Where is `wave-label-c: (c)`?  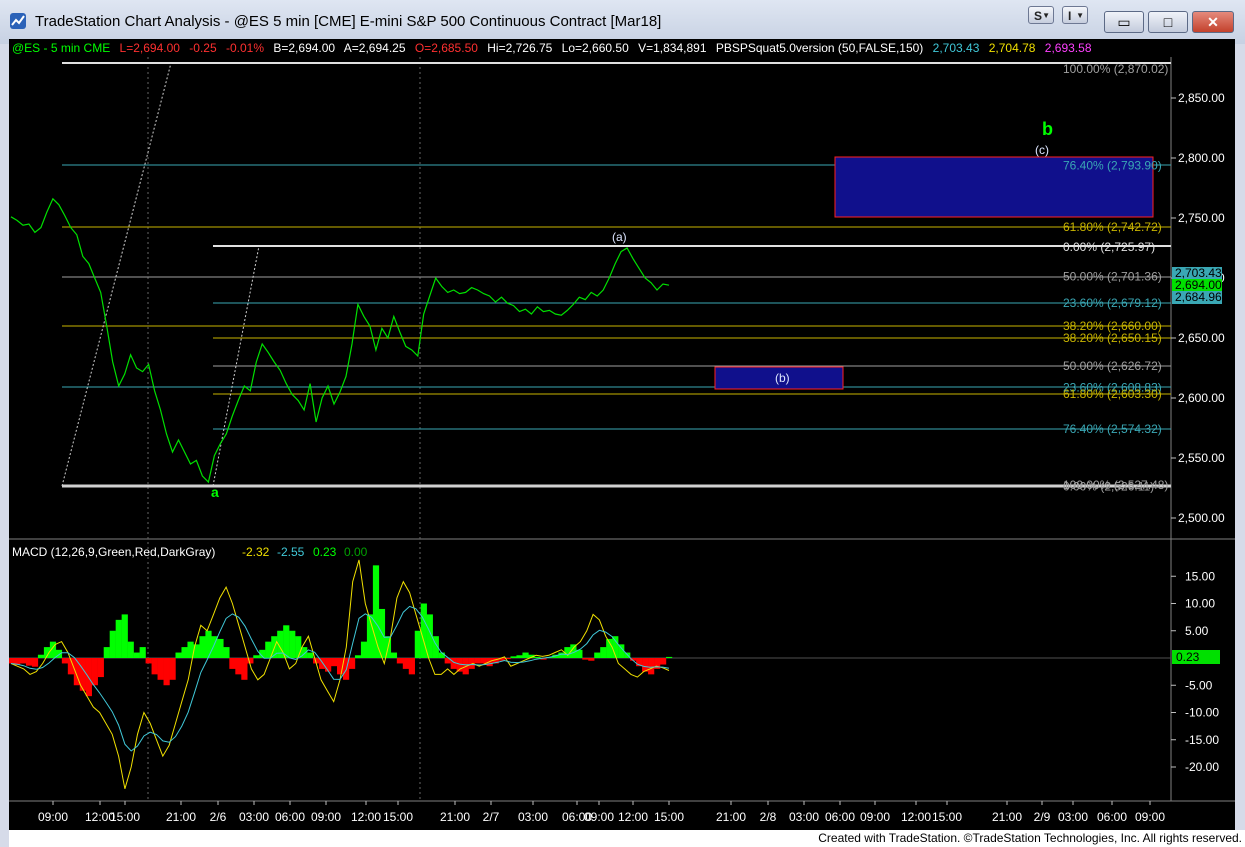
wave-label-c: (c) is located at coordinates (1042, 150).